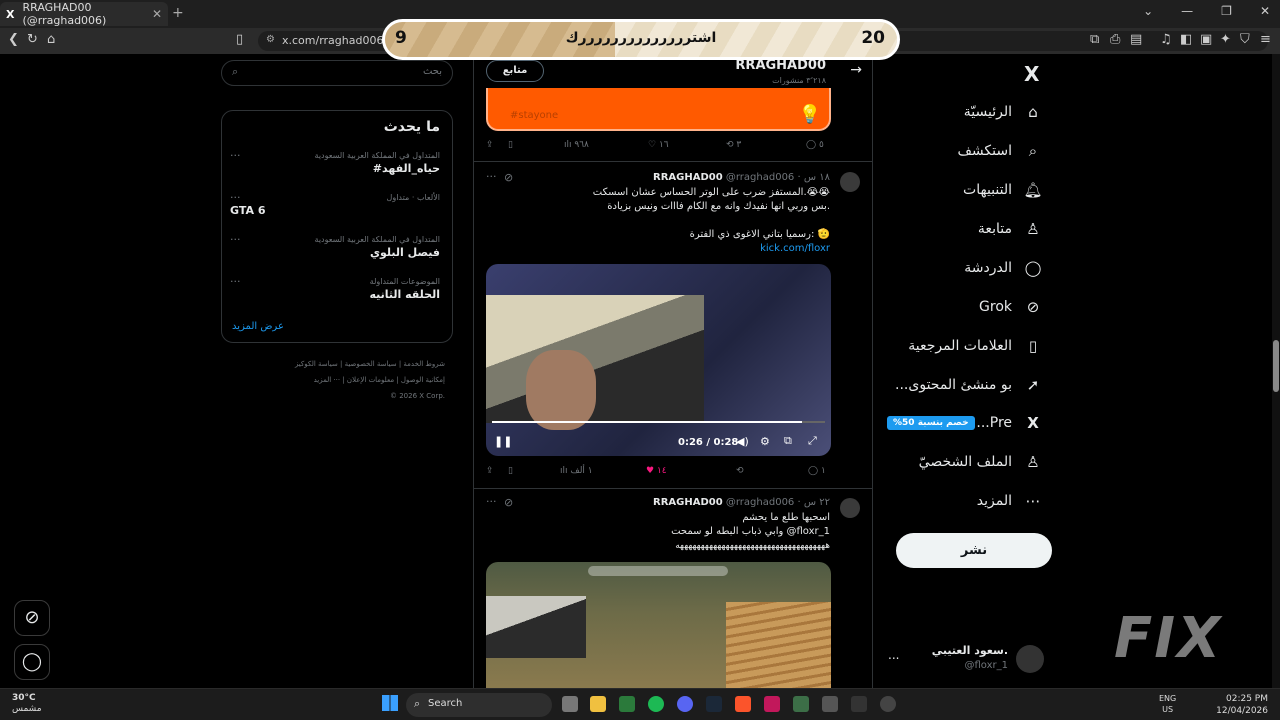  What do you see at coordinates (658, 360) in the screenshot?
I see `video-player: ❚❚ 0:26 / 0:28 ◀) ⚙ ⧉ ⤢` at bounding box center [658, 360].